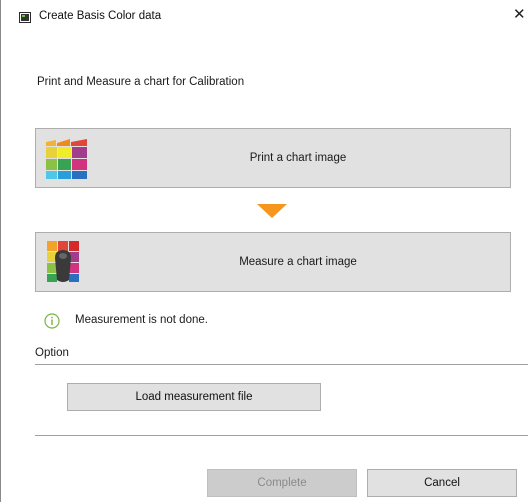 This screenshot has height=502, width=528. I want to click on flow-arrow-icon, so click(272, 211).